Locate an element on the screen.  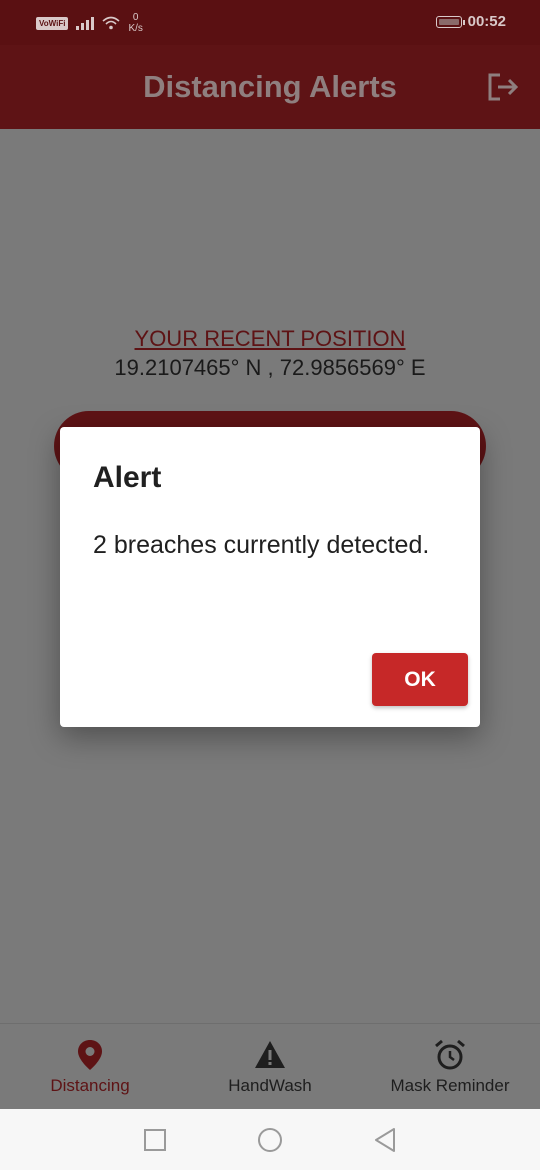
tab-handwash-label: HandWash is located at coordinates (270, 1085).